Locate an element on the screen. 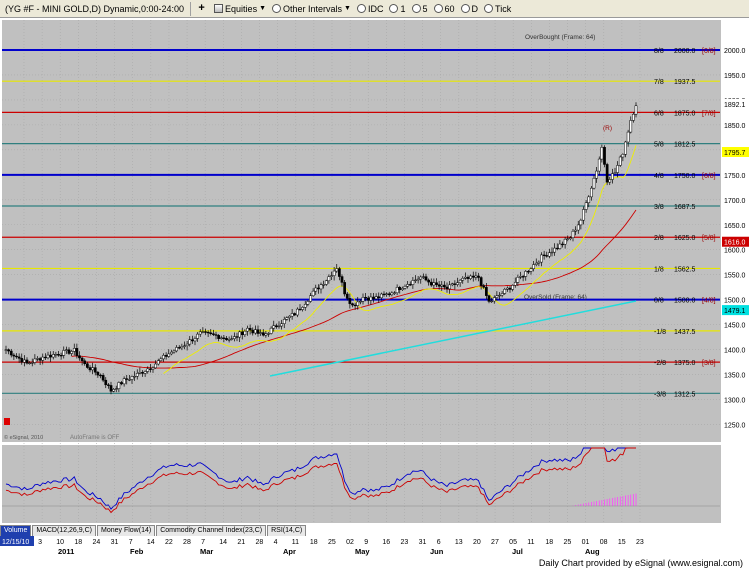 Image resolution: width=749 pixels, height=570 pixels. indicator-tab: Volume is located at coordinates (16, 530).